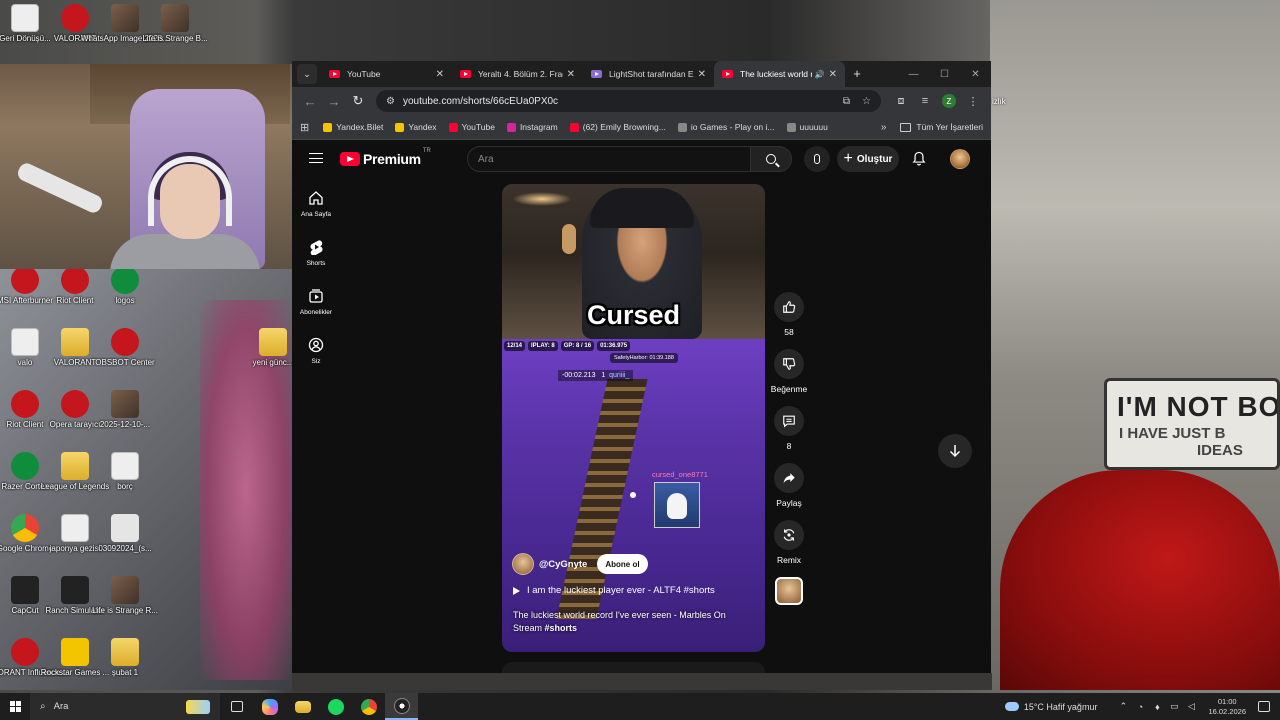  Describe the element at coordinates (868, 159) in the screenshot. I see `create-button: + Oluştur` at that location.